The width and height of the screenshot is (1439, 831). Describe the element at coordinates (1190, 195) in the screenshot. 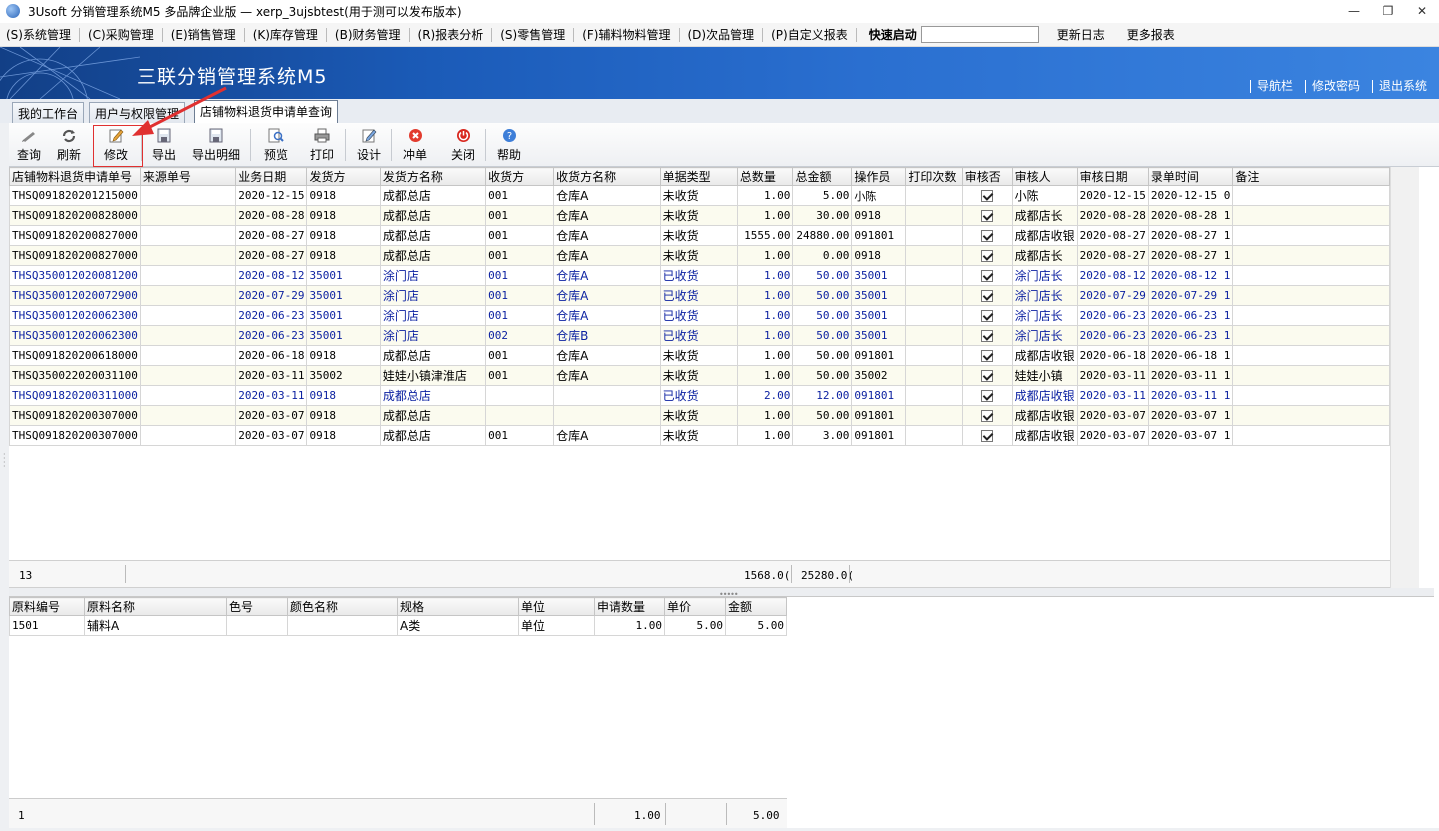

I see `table-cell: 2020-12-15 0` at that location.